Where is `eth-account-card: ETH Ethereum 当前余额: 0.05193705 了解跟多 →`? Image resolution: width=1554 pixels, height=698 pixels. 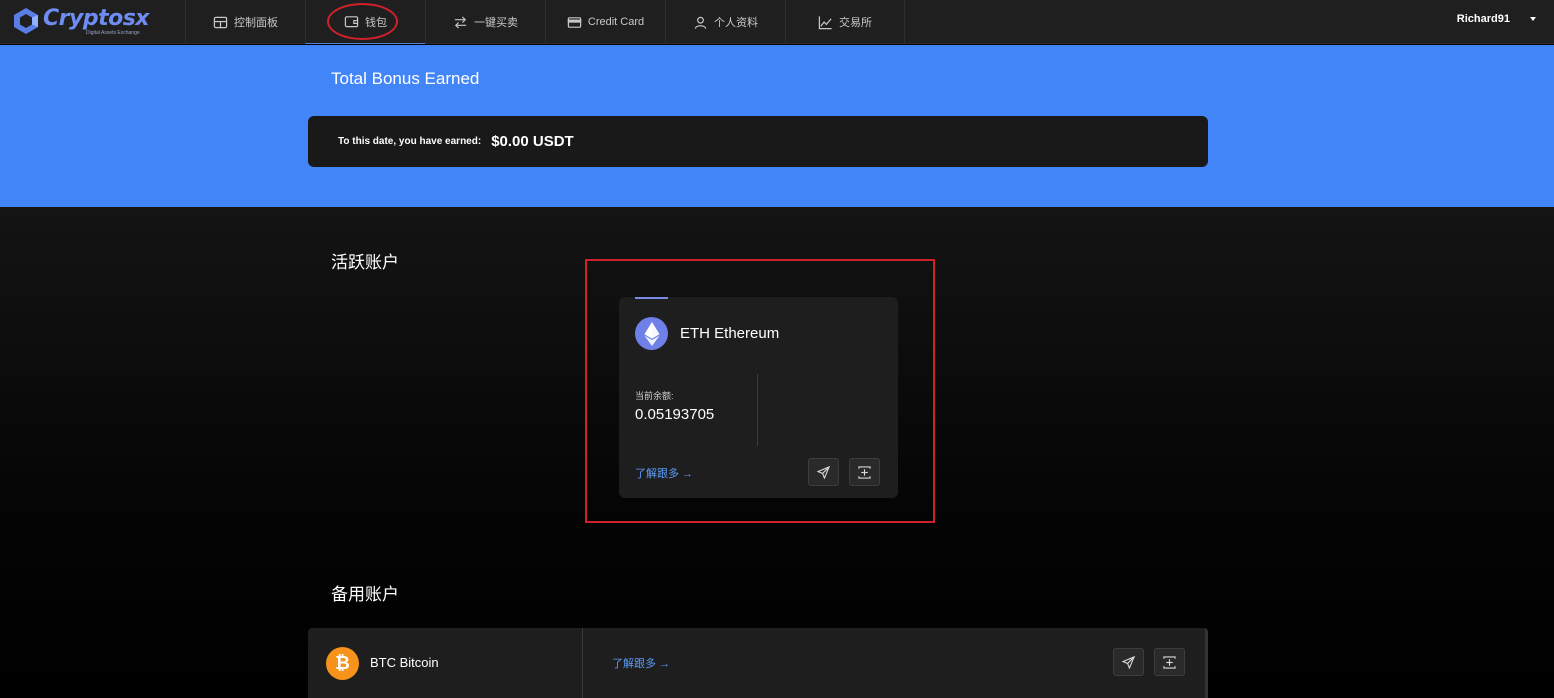 eth-account-card: ETH Ethereum 当前余额: 0.05193705 了解跟多 → is located at coordinates (758, 397).